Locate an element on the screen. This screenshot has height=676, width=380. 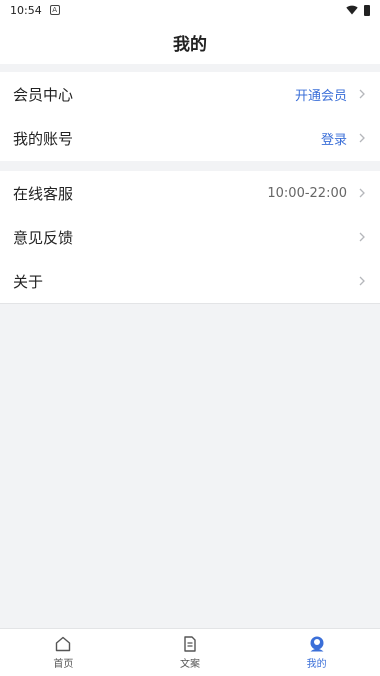
open-membership-link: 开通会员 is located at coordinates (321, 94).